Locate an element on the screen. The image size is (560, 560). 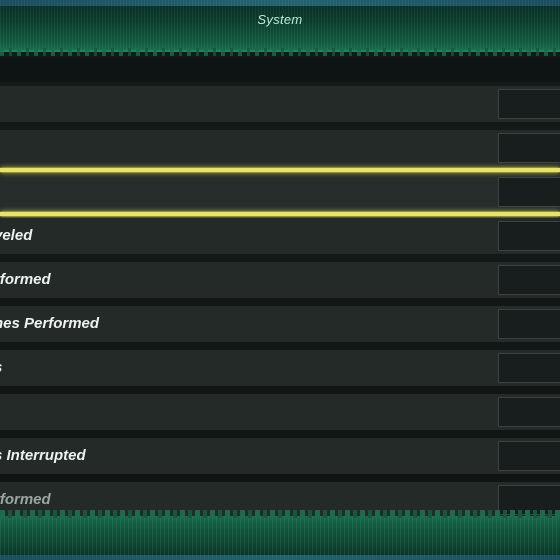
header-title: System is located at coordinates (280, 19).